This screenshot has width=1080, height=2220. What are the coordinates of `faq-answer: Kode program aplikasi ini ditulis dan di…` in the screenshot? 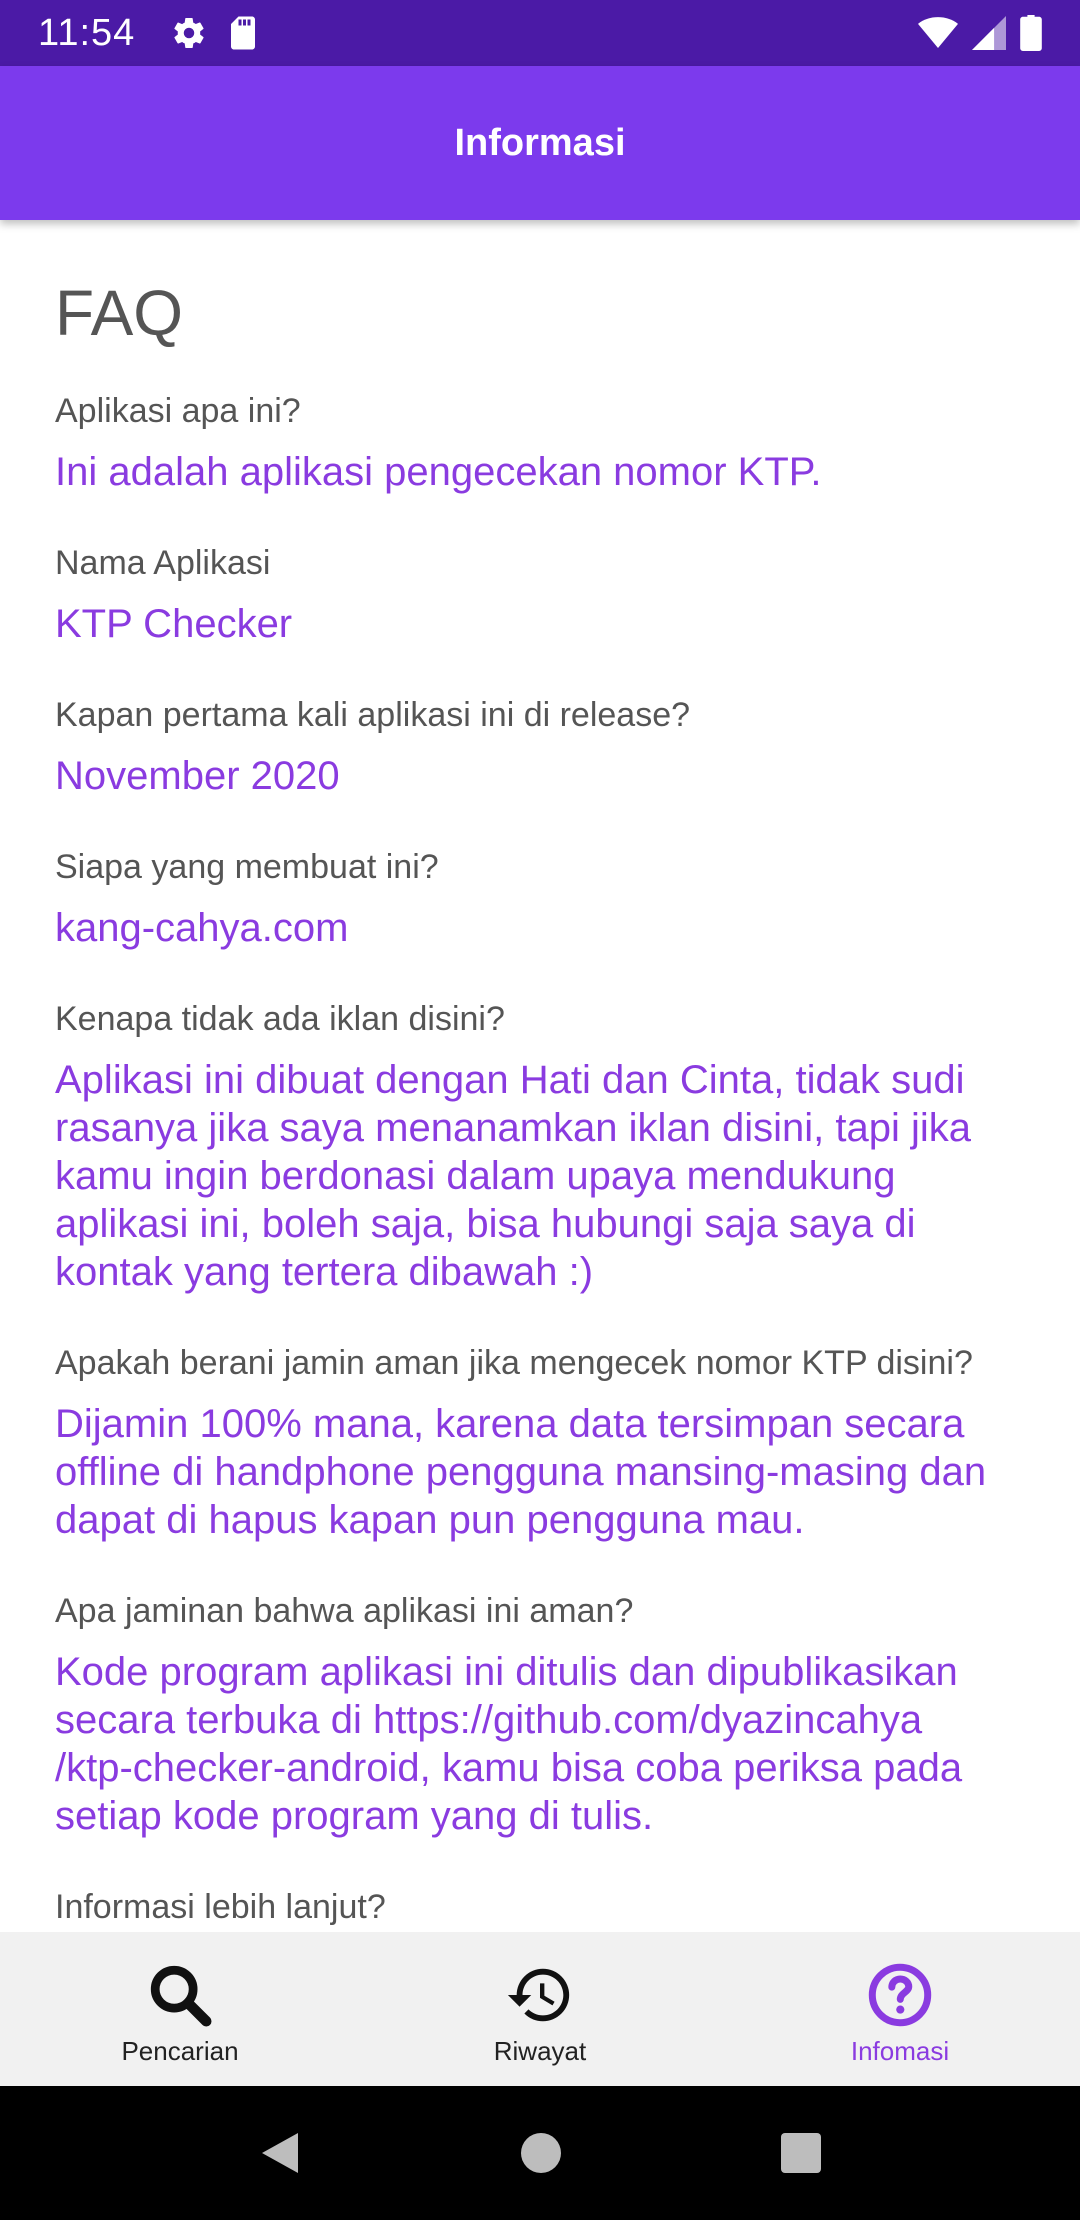 It's located at (509, 1744).